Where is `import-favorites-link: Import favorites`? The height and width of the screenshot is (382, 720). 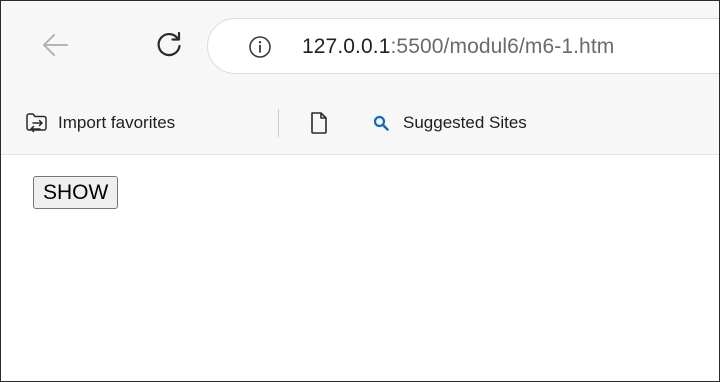
import-favorites-link: Import favorites is located at coordinates (100, 123).